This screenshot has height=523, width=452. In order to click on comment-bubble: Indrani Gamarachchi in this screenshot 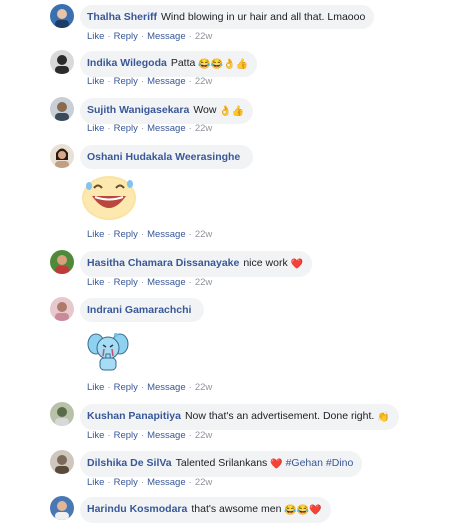, I will do `click(142, 310)`.